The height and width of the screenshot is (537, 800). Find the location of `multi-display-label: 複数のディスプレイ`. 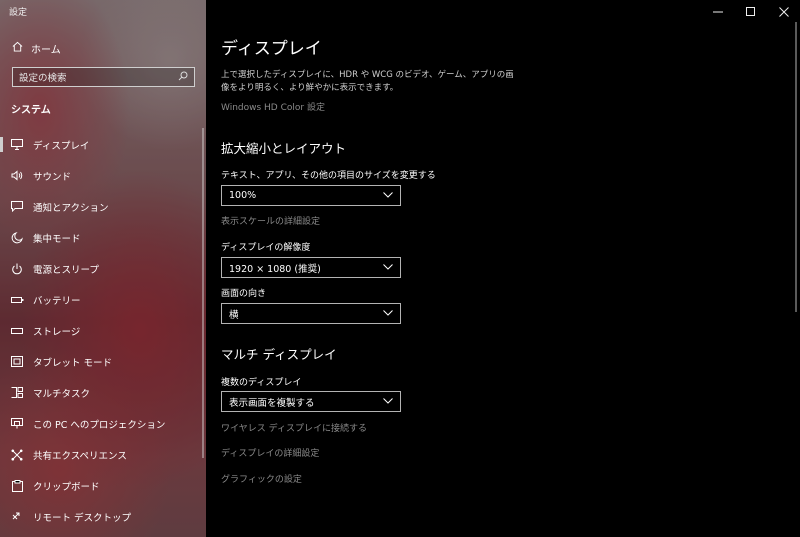

multi-display-label: 複数のディスプレイ is located at coordinates (261, 383).